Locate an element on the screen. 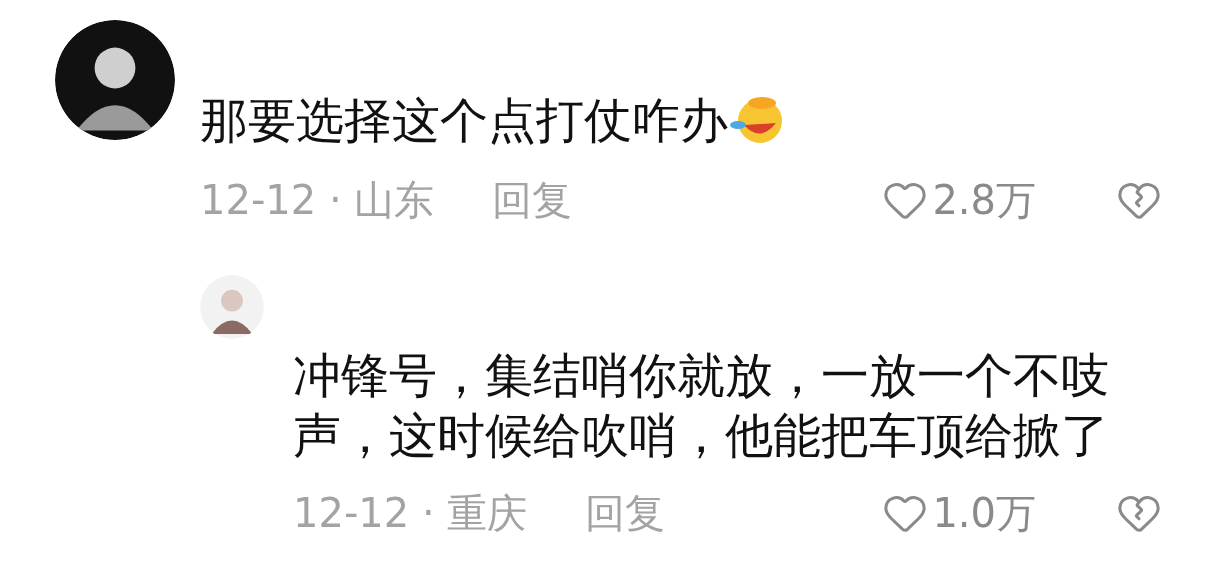  comment-date-location: 12-12 · 山东 is located at coordinates (317, 200).